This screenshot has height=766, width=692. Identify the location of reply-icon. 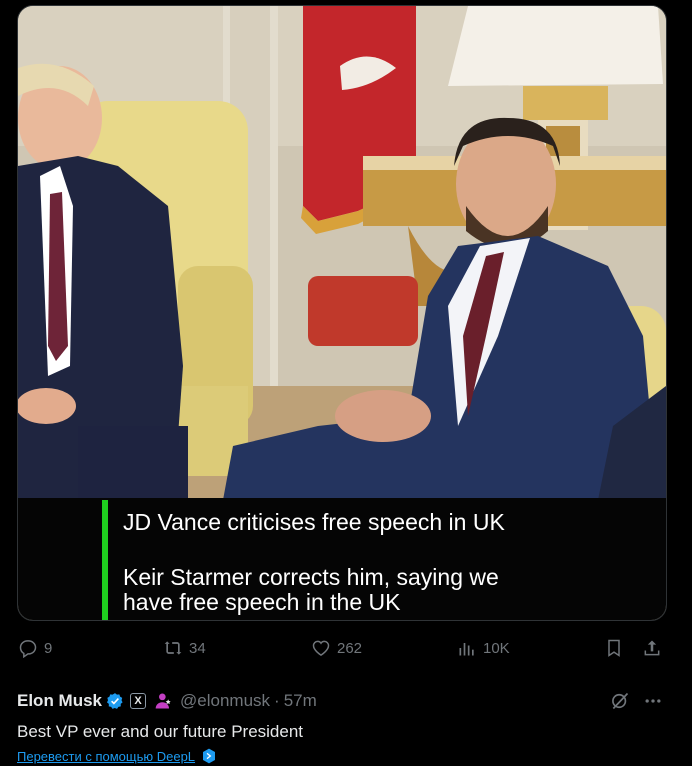
(28, 649).